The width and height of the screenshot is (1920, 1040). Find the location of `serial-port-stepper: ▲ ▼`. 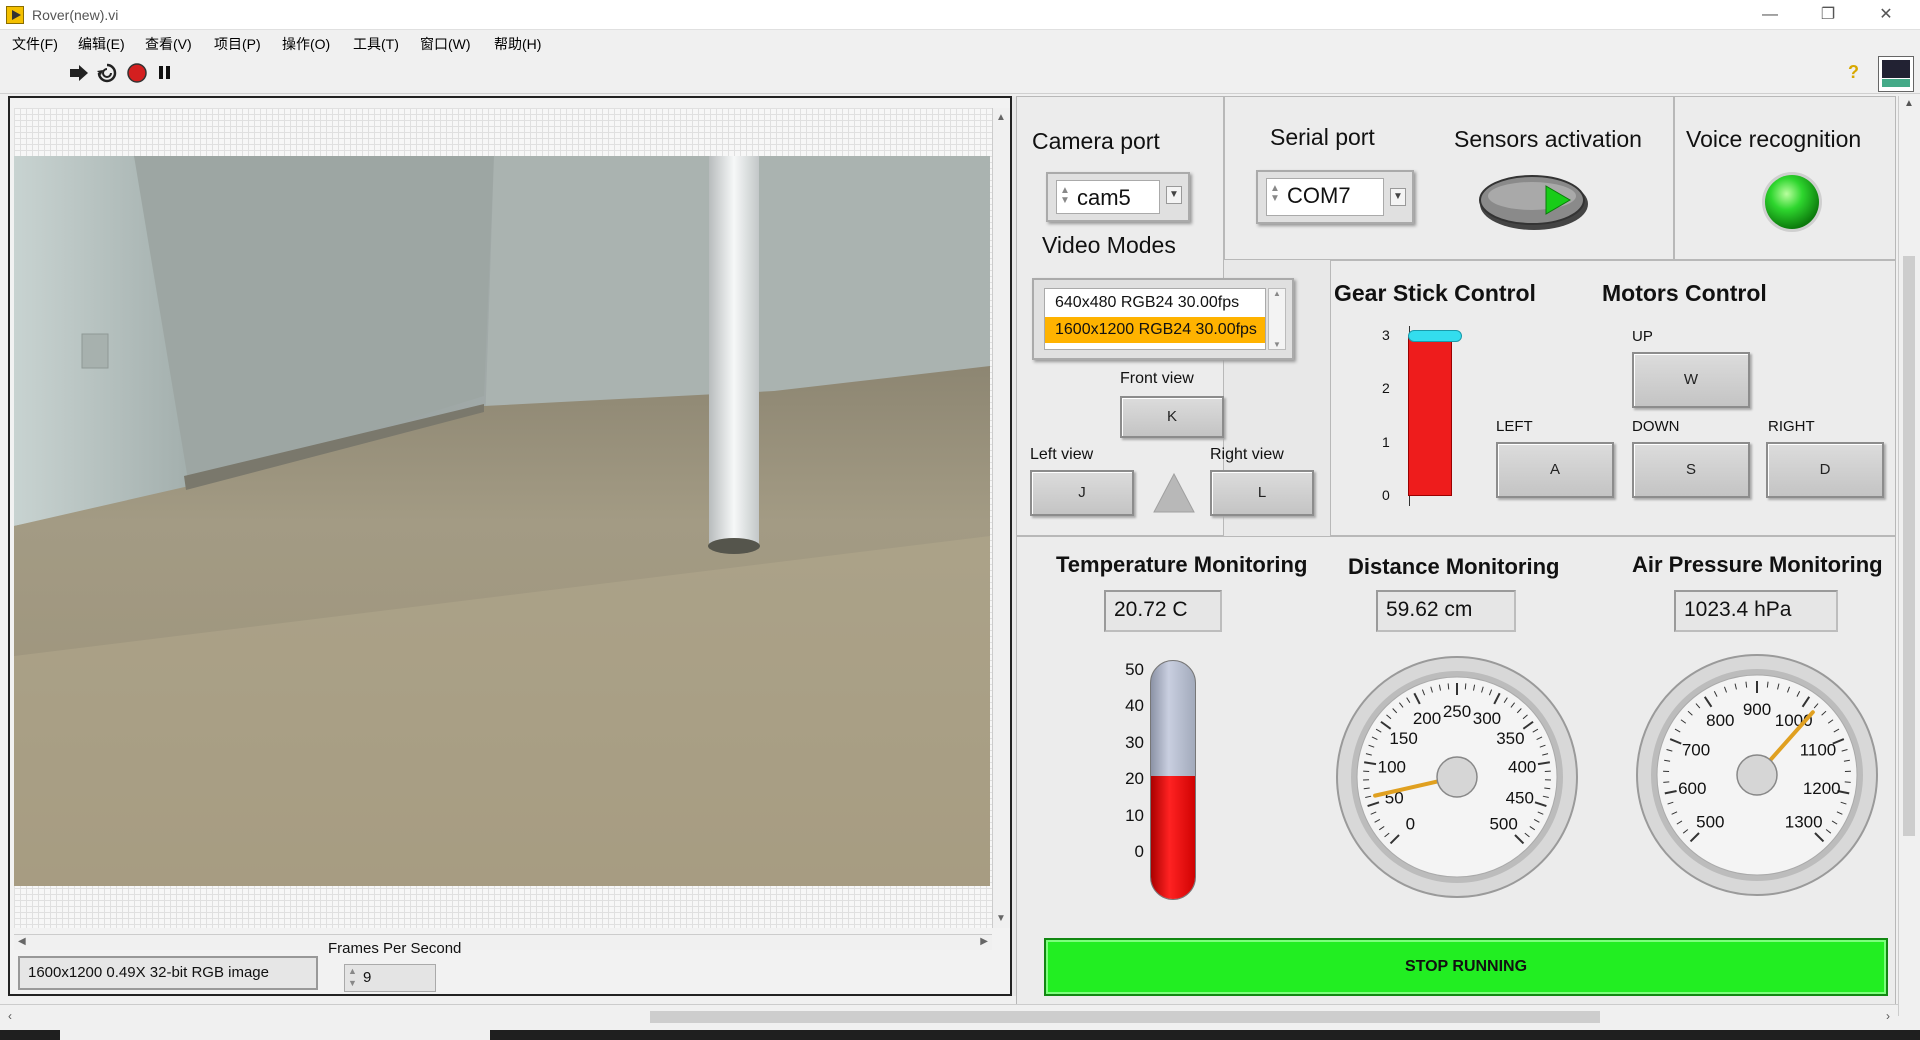

serial-port-stepper: ▲ ▼ is located at coordinates (1275, 194).